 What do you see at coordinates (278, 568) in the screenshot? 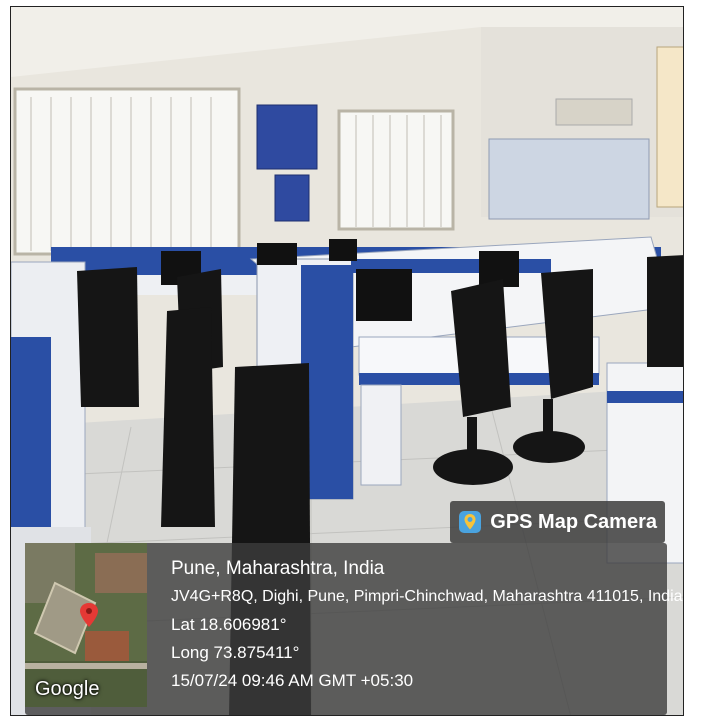
I see `place-name: Pune, Maharashtra, India` at bounding box center [278, 568].